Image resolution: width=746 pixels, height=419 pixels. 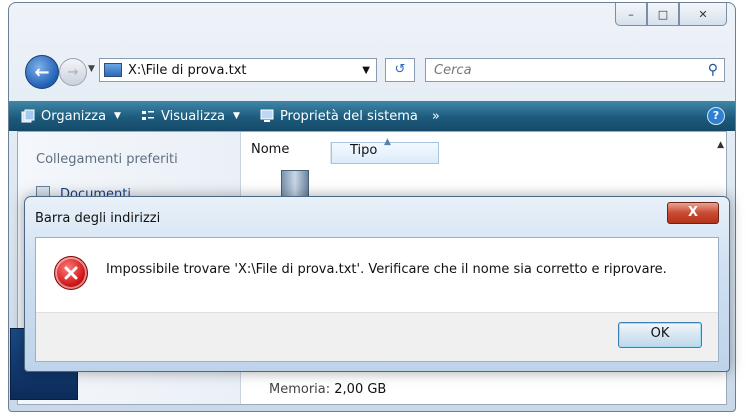 I want to click on memory-value: 2,00 GB, so click(x=360, y=389).